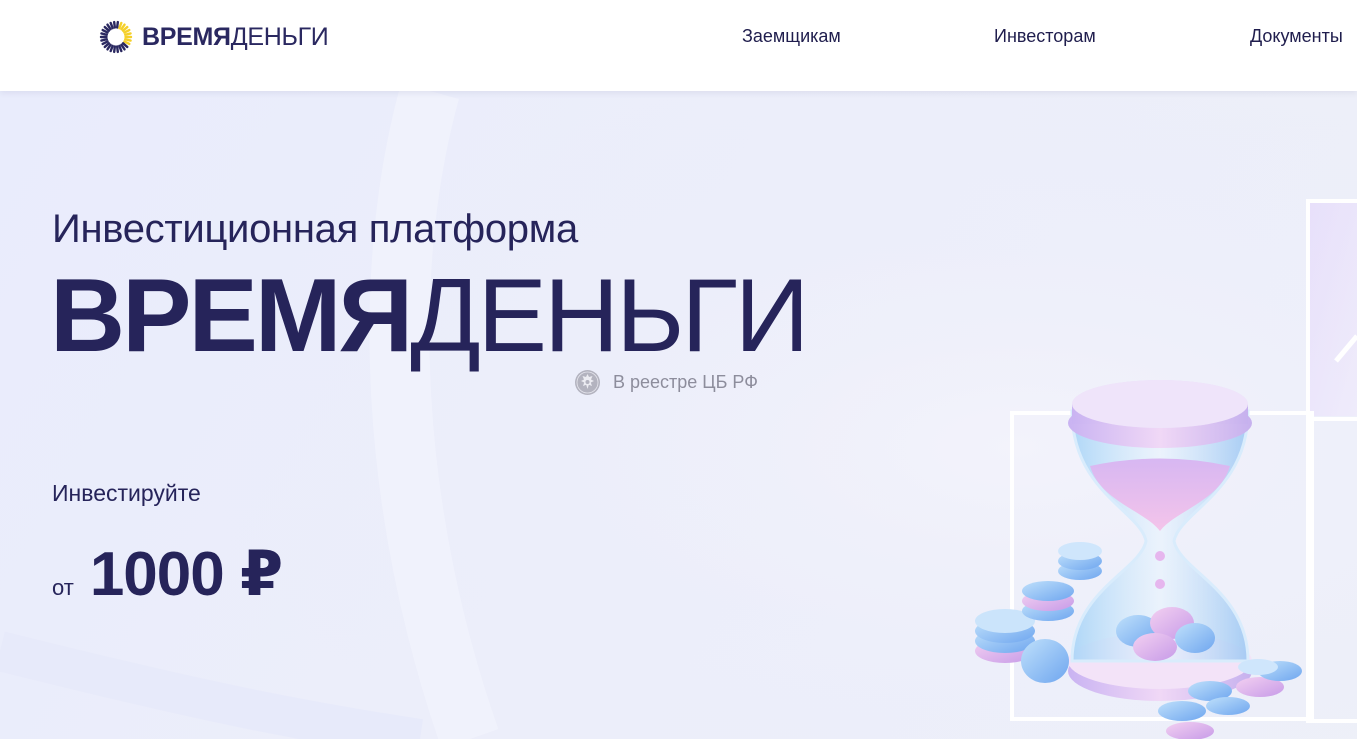  I want to click on logo-word-bold: ВРЕМЯ, so click(186, 36).